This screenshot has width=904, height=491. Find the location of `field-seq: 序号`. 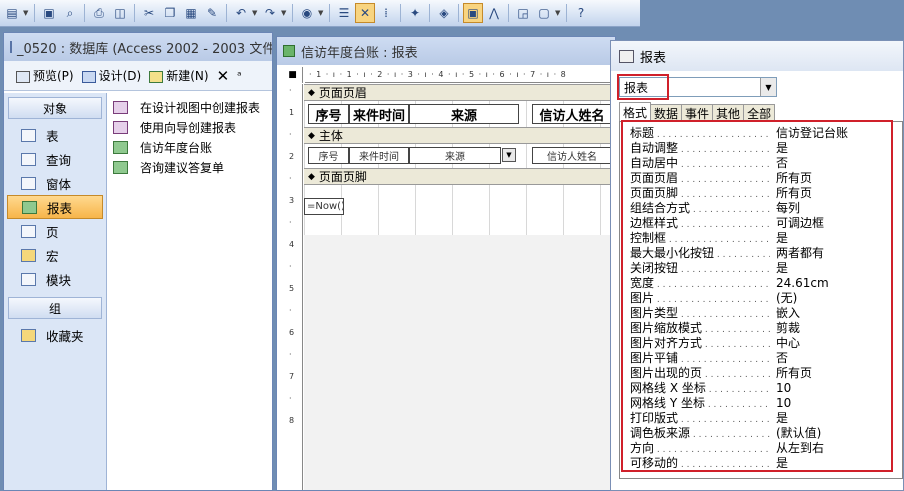

field-seq: 序号 is located at coordinates (328, 155).